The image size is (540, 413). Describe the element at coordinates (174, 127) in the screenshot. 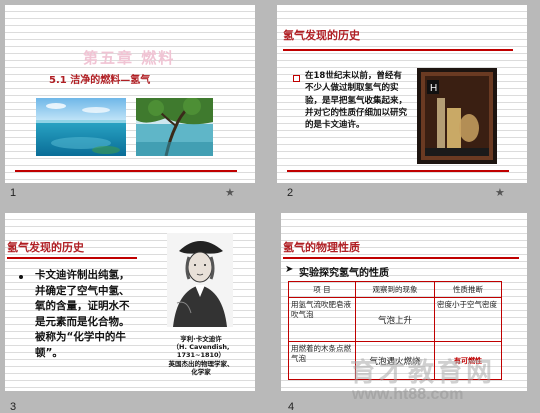

I see `tree-water-photo` at that location.